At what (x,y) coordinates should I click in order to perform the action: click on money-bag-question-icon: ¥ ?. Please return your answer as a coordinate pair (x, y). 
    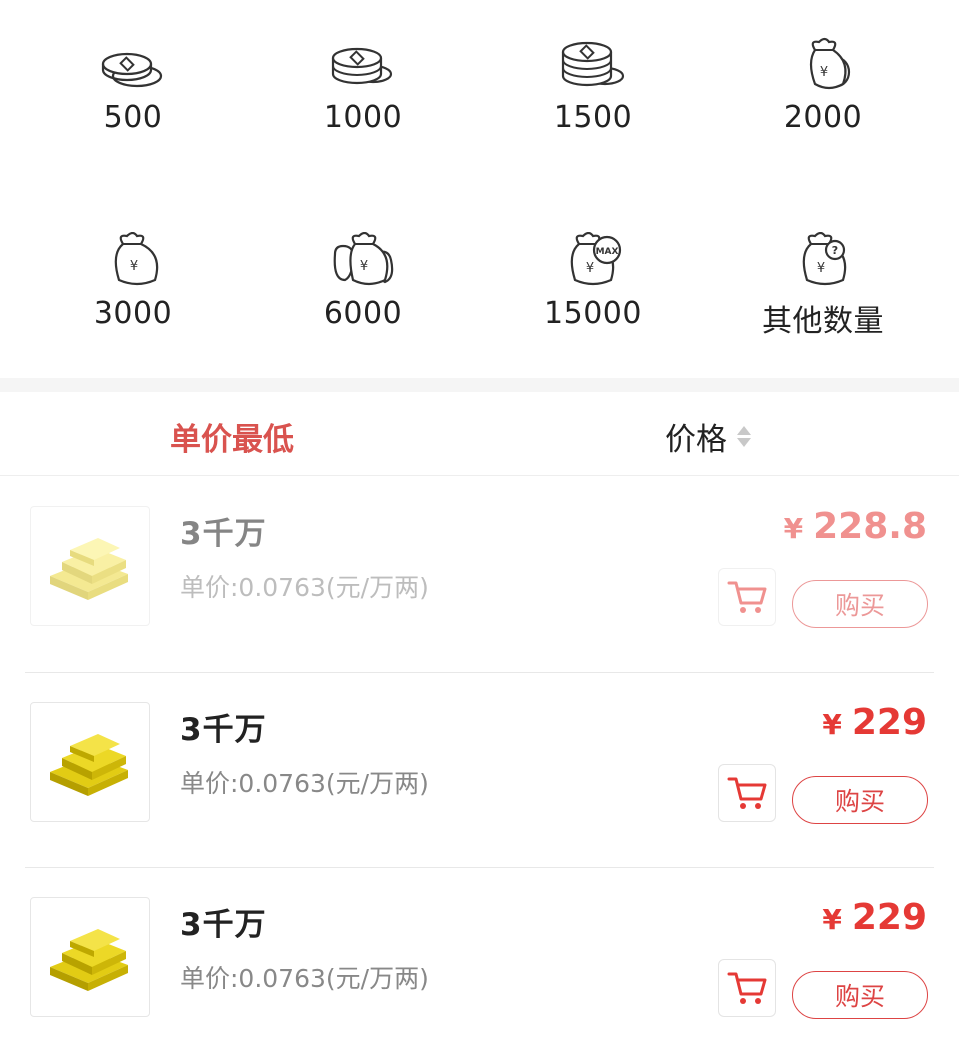
    Looking at the image, I should click on (824, 259).